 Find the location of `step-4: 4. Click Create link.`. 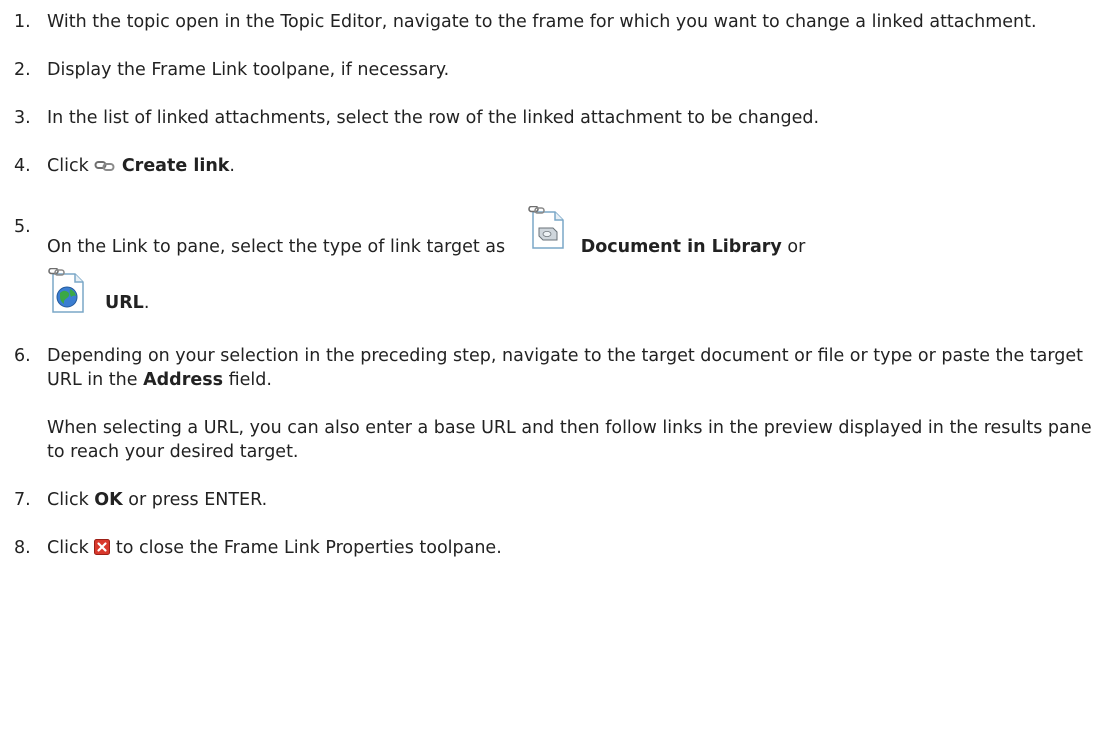

step-4: 4. Click Create link. is located at coordinates (561, 167).